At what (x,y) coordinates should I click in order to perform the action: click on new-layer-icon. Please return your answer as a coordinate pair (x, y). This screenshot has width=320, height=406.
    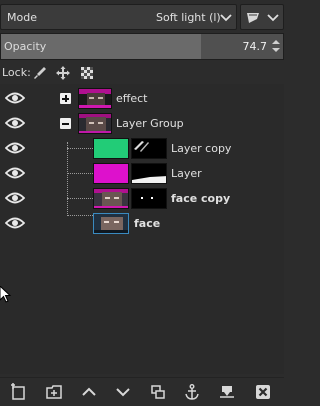
    Looking at the image, I should click on (18, 392).